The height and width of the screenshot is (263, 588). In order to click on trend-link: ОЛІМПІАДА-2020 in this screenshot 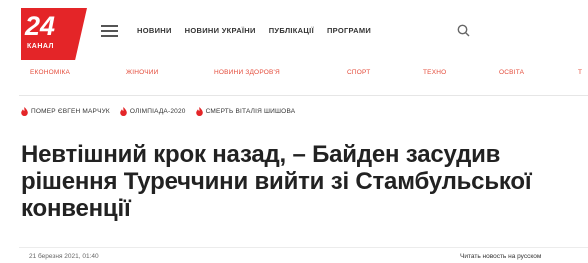, I will do `click(158, 111)`.